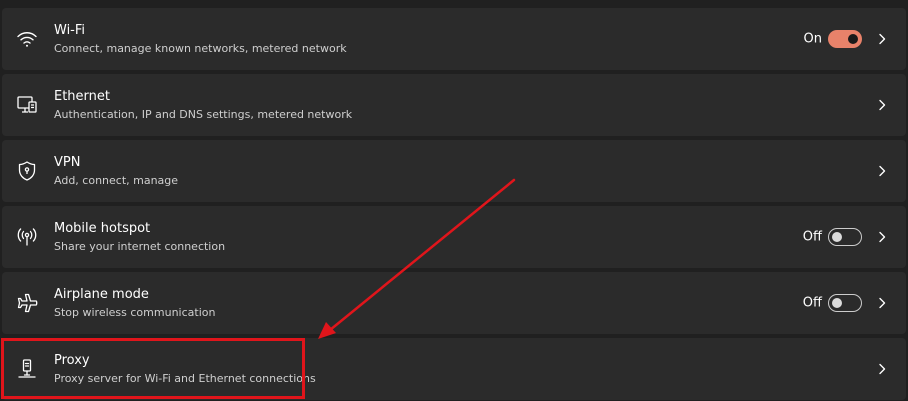 The image size is (908, 401). What do you see at coordinates (845, 237) in the screenshot?
I see `hotspot-toggle` at bounding box center [845, 237].